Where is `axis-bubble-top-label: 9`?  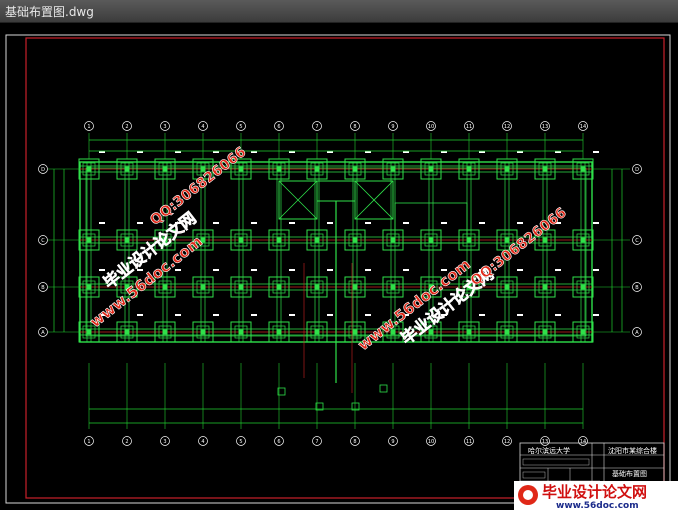
axis-bubble-top-label: 9 is located at coordinates (392, 127).